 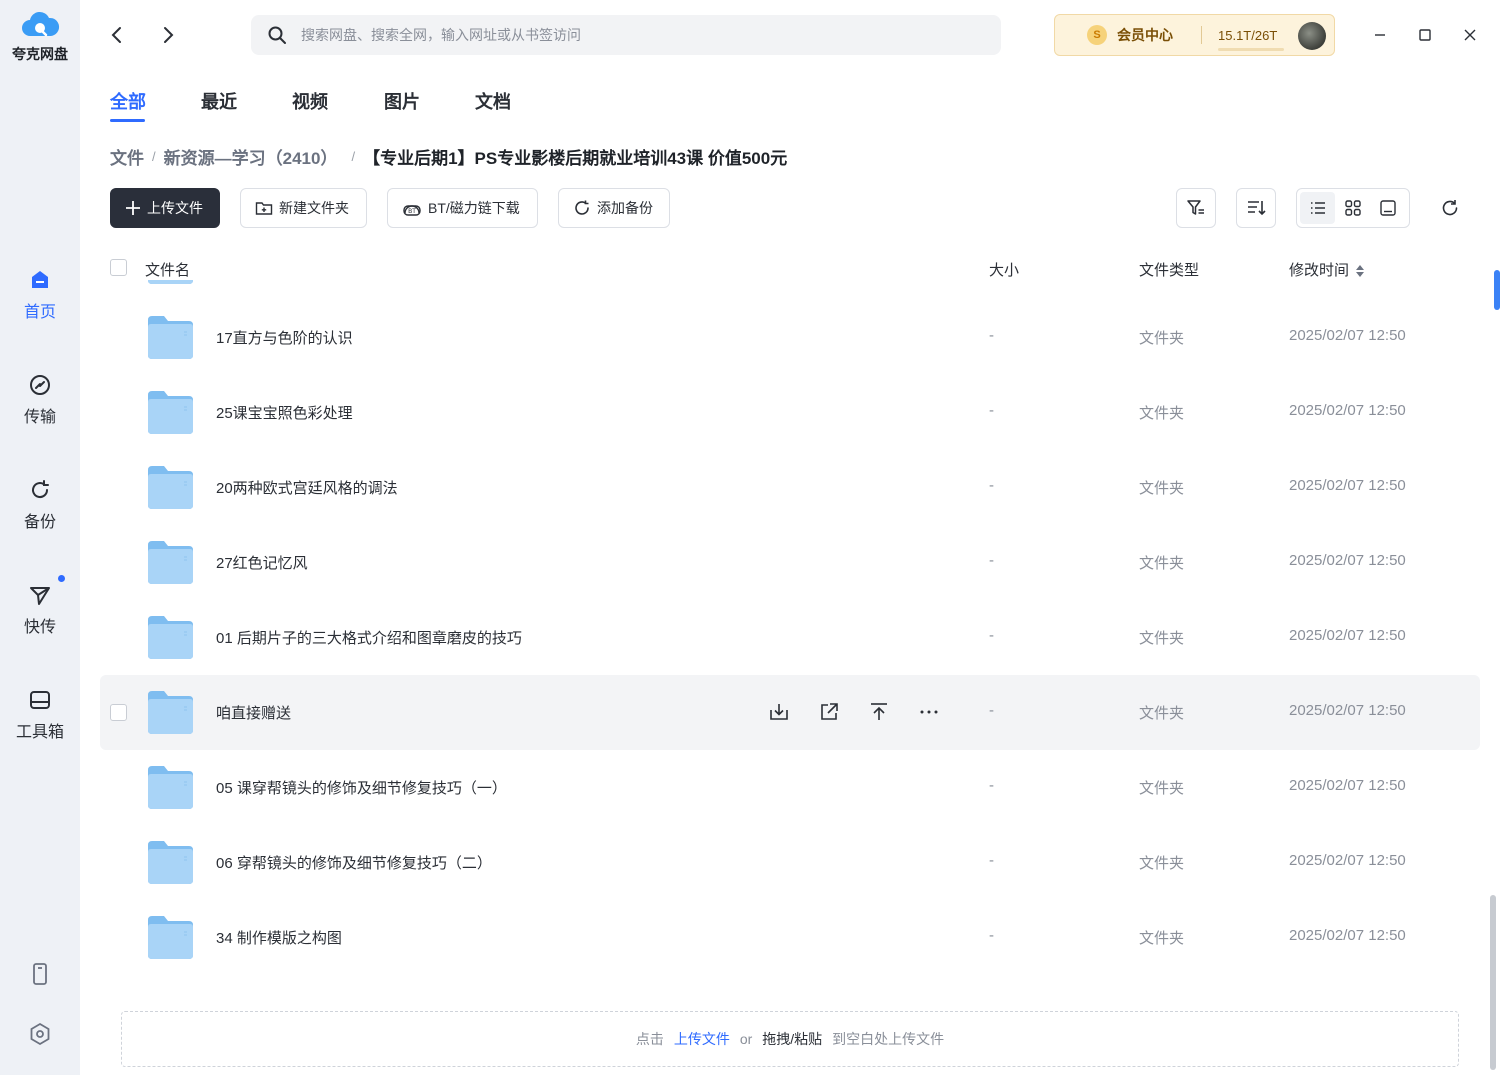 I want to click on breadcrumb-item-parent: 新资源—学习（2410）, so click(x=251, y=156).